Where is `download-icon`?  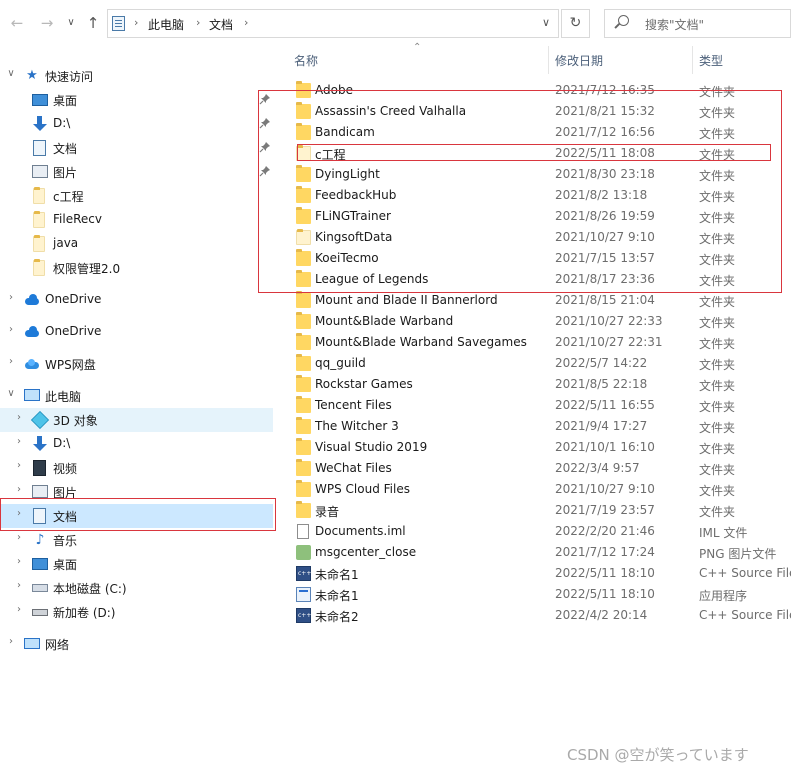
download-icon is located at coordinates (40, 444).